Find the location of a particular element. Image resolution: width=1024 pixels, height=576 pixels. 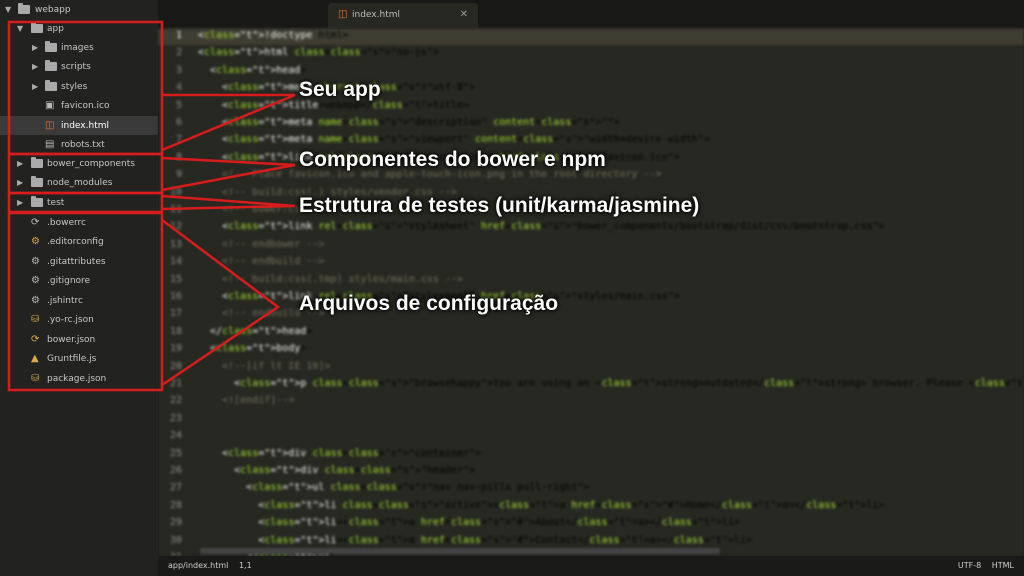

line-number: 24 is located at coordinates (175, 436).